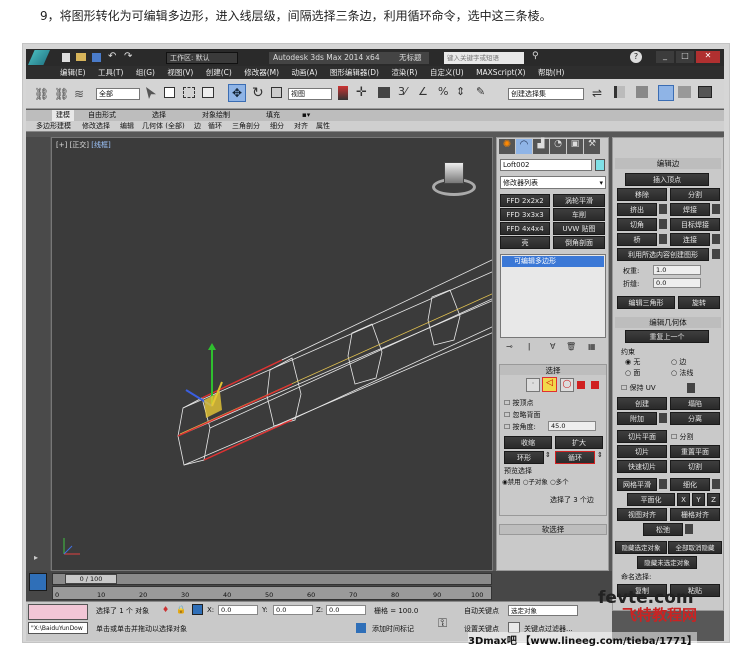 The image size is (750, 656). Describe the element at coordinates (53, 126) in the screenshot. I see `ribbon-polygon-modeling: 多边形建模` at that location.